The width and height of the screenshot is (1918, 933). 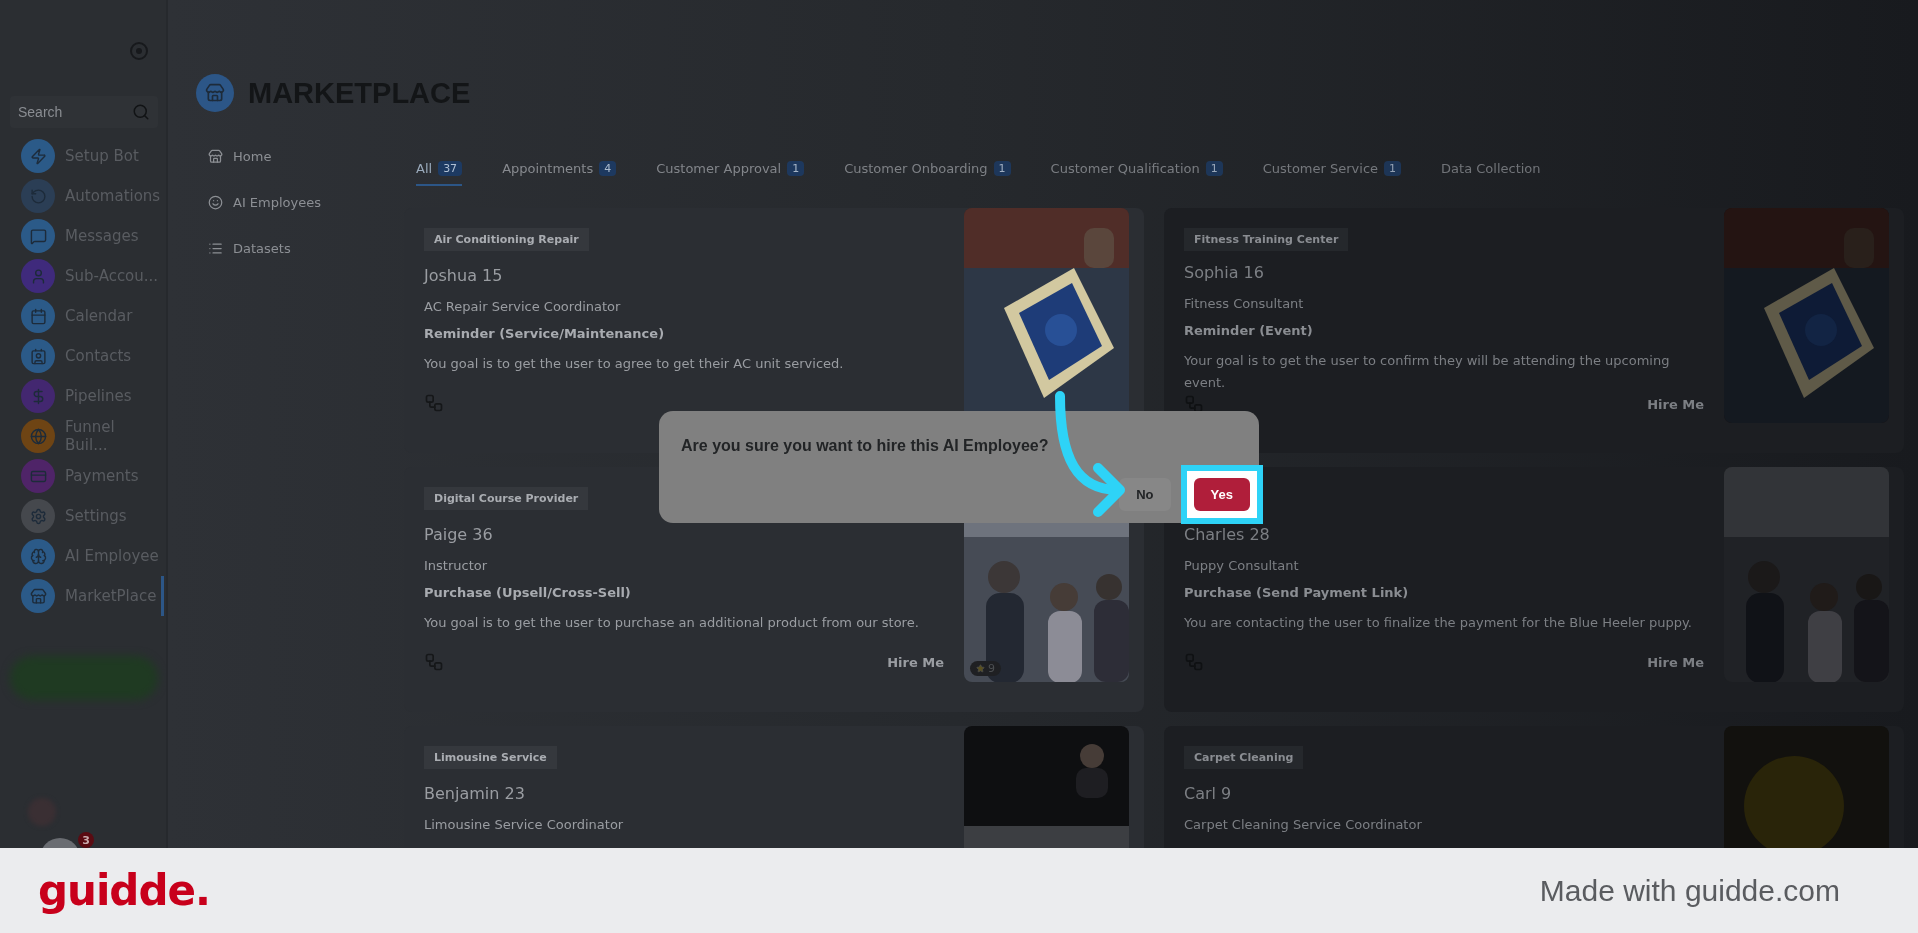 What do you see at coordinates (289, 202) in the screenshot?
I see `submenu-item: AI Employees` at bounding box center [289, 202].